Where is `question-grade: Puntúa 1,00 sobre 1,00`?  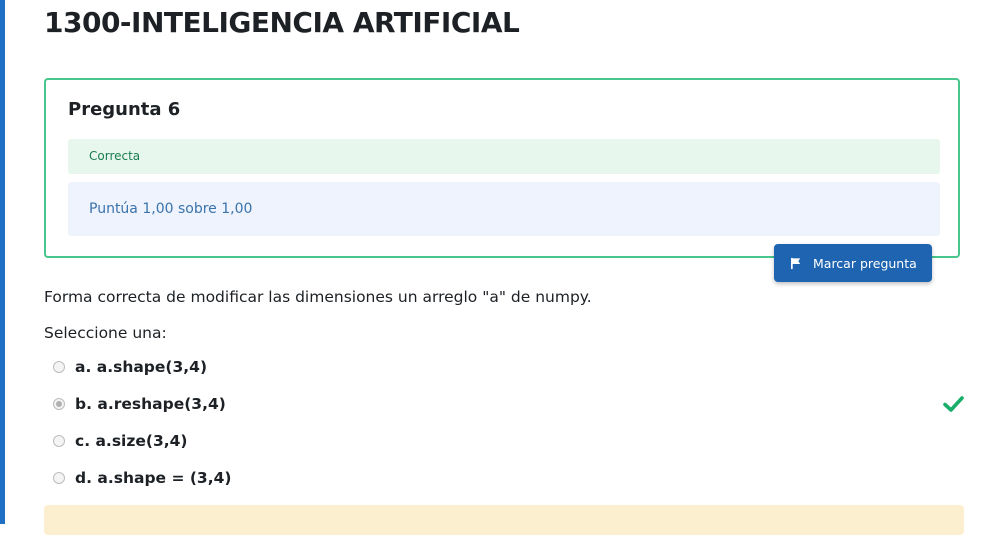 question-grade: Puntúa 1,00 sobre 1,00 is located at coordinates (504, 209).